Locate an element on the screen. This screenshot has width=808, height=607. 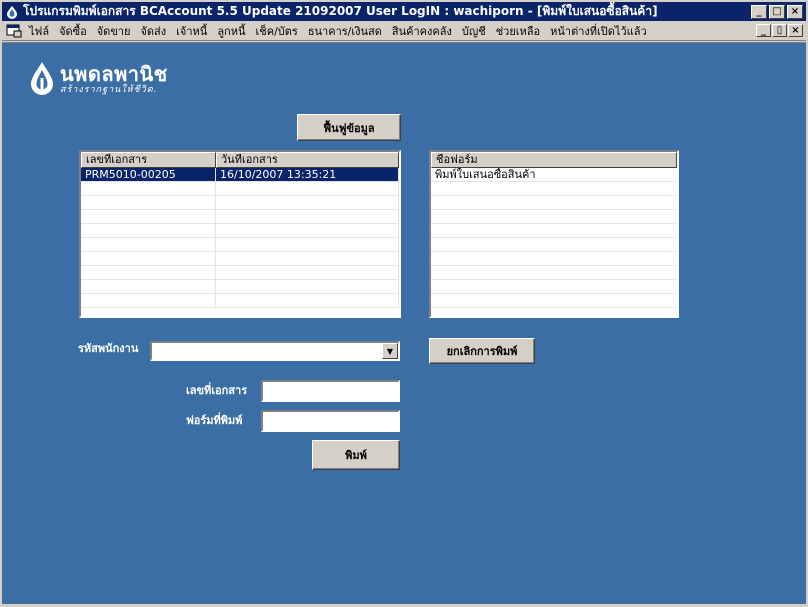
document-window-icon is located at coordinates (14, 31).